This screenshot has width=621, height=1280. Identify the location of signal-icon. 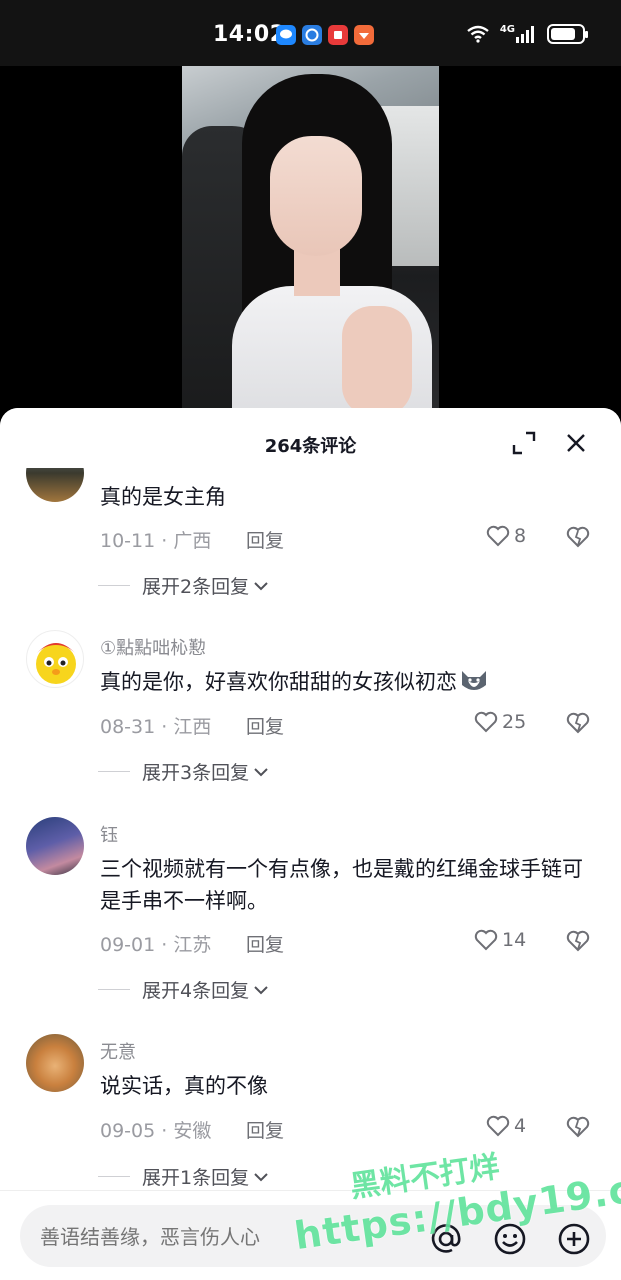
(525, 34).